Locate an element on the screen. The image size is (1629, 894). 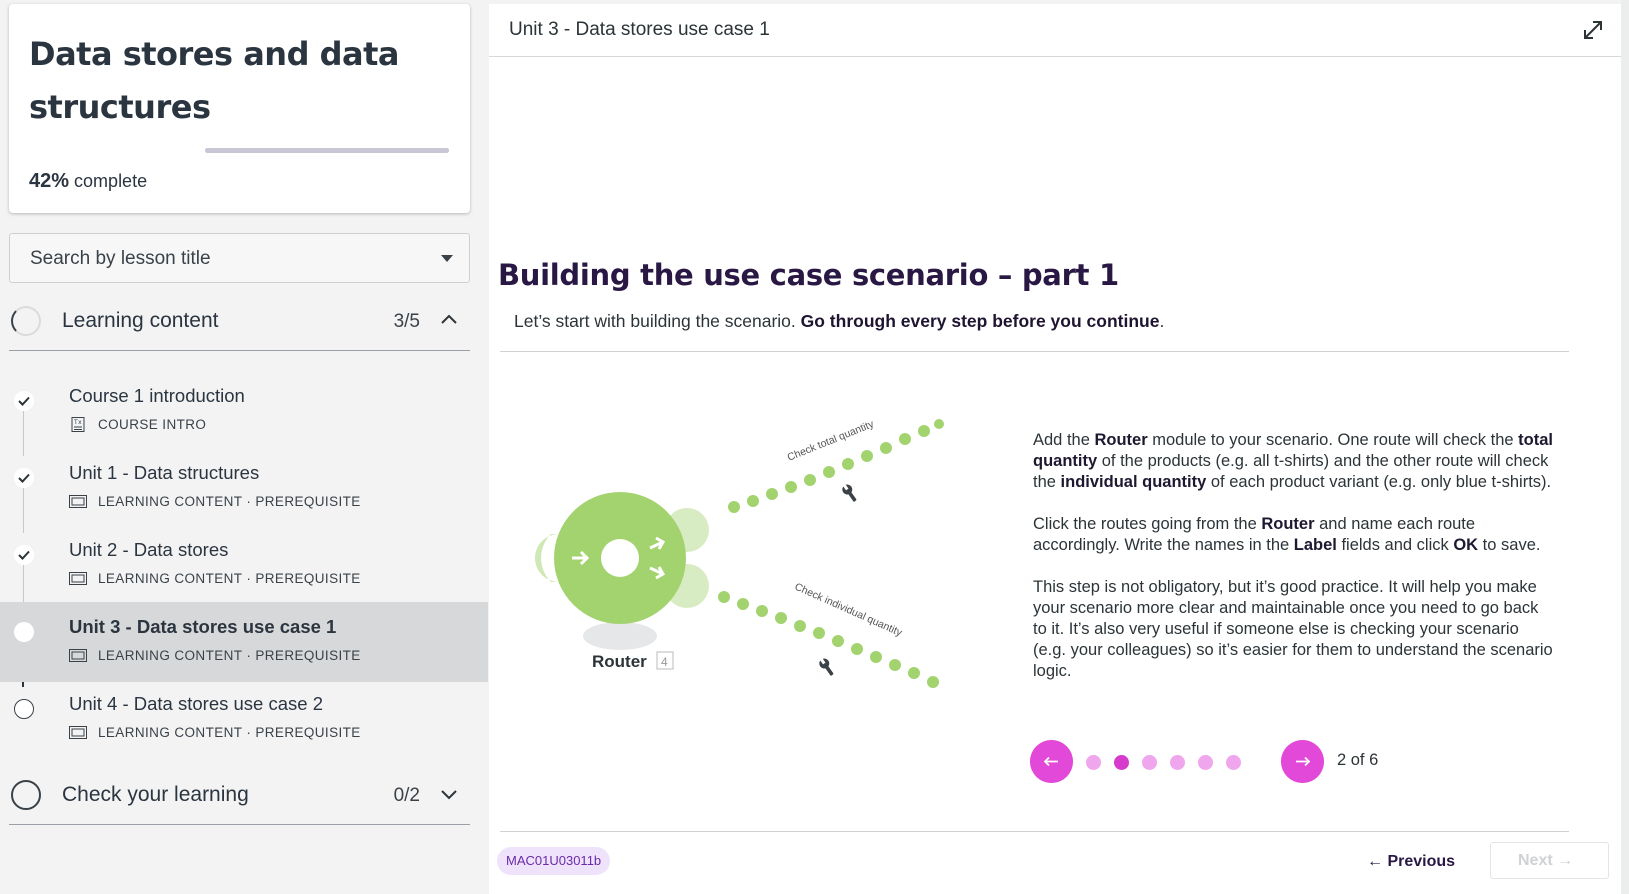
lesson-title: Unit 1 - Data structures is located at coordinates (164, 472).